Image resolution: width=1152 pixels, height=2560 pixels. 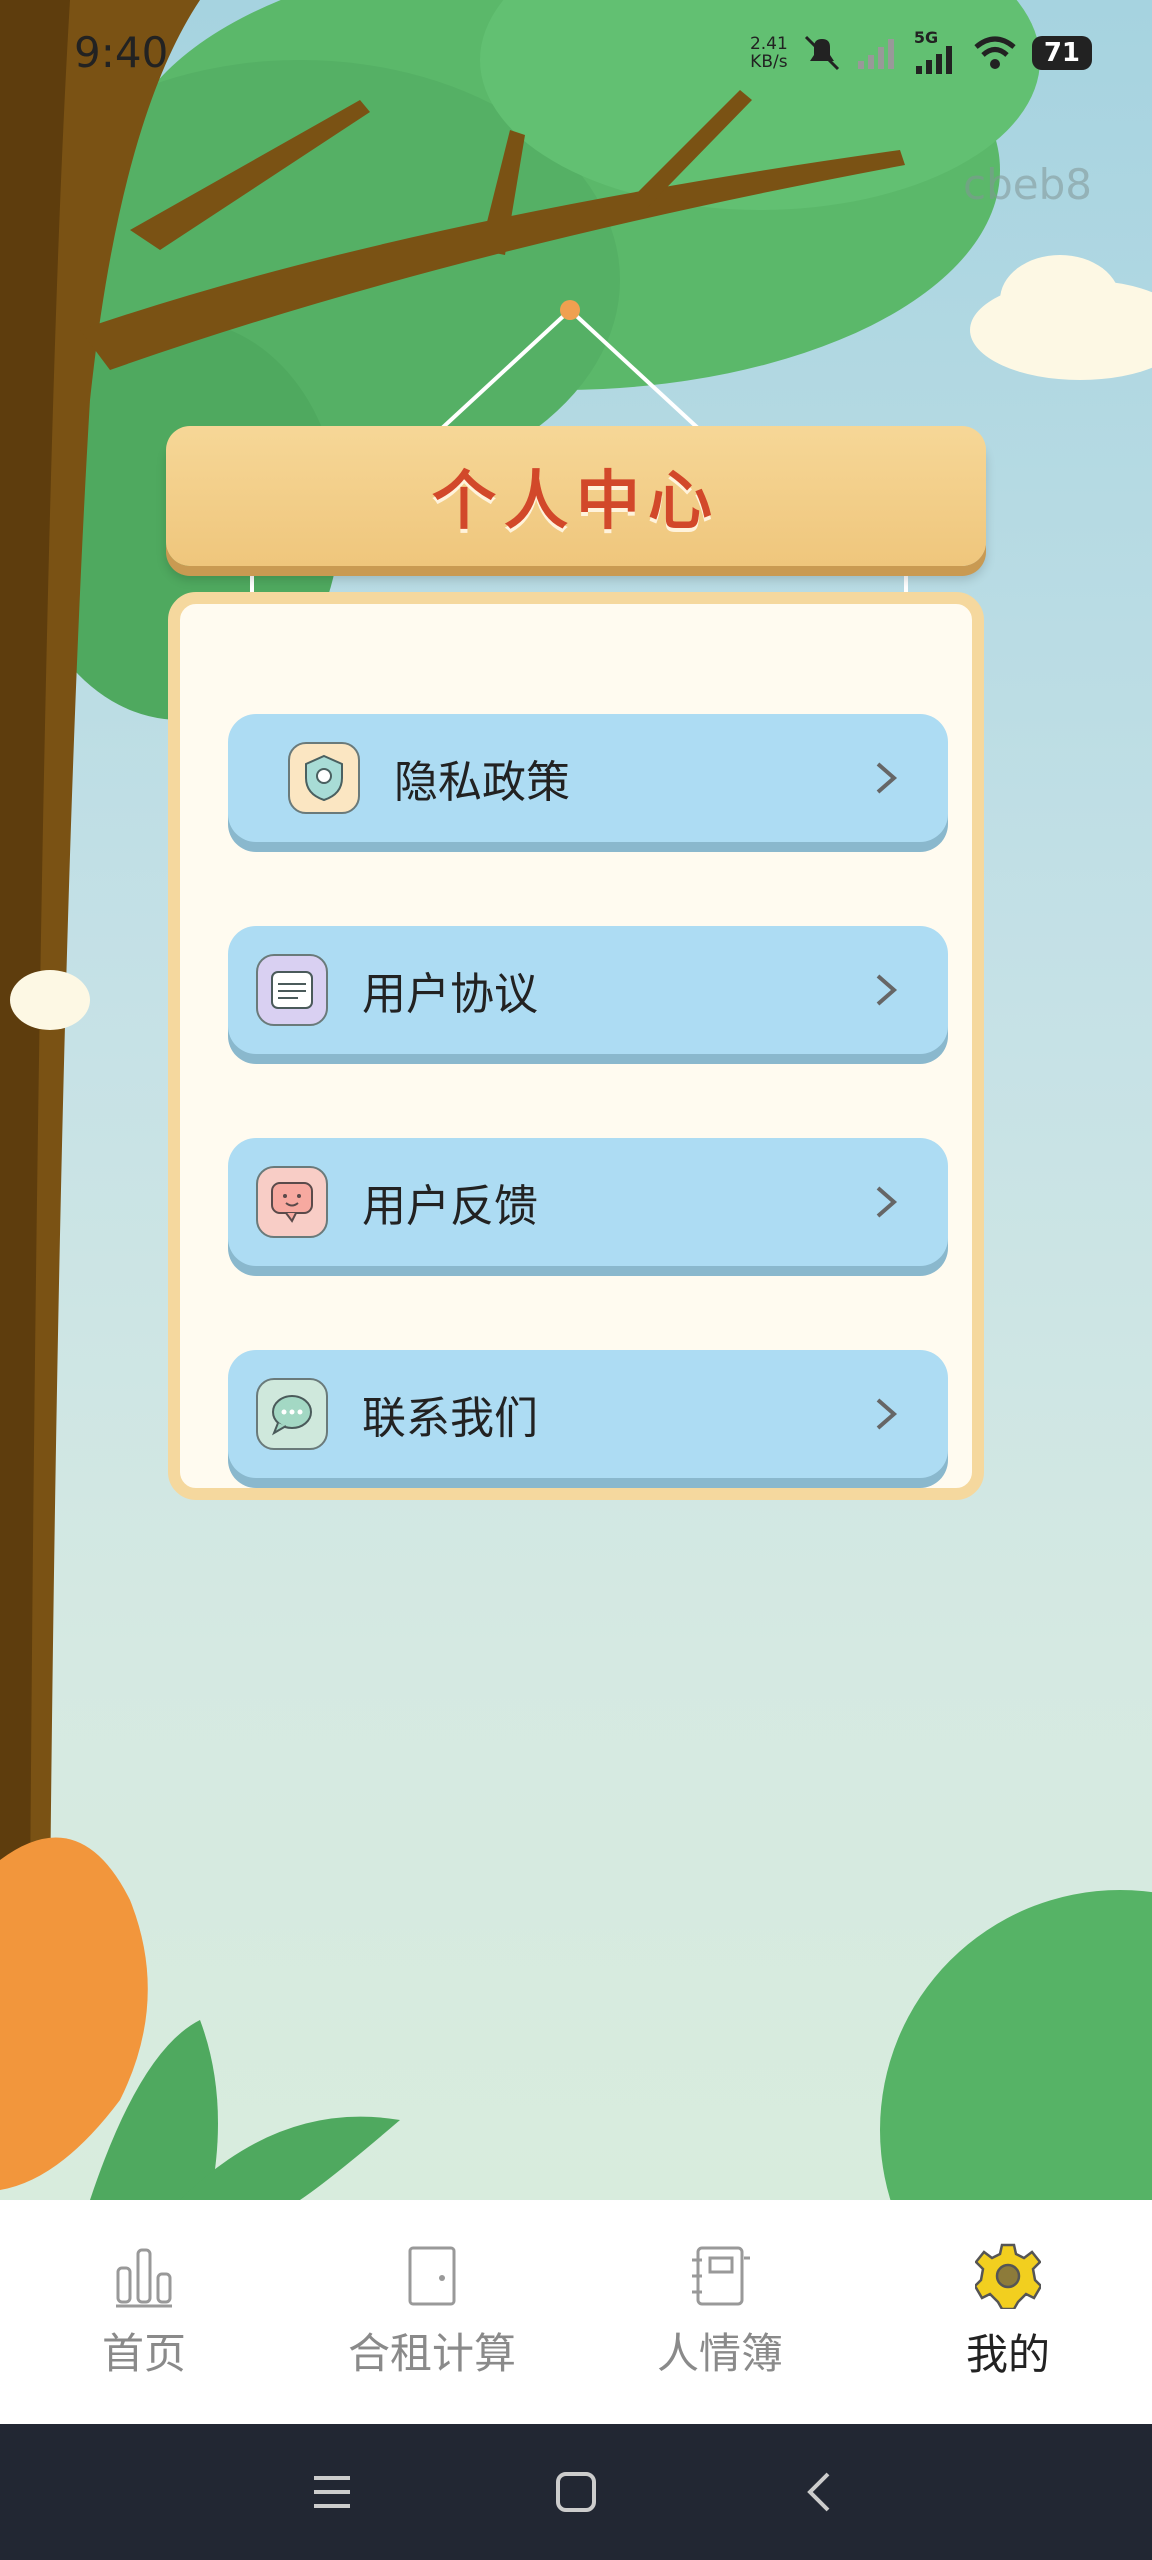 What do you see at coordinates (1008, 2312) in the screenshot?
I see `nav-tab-mine: 我的` at bounding box center [1008, 2312].